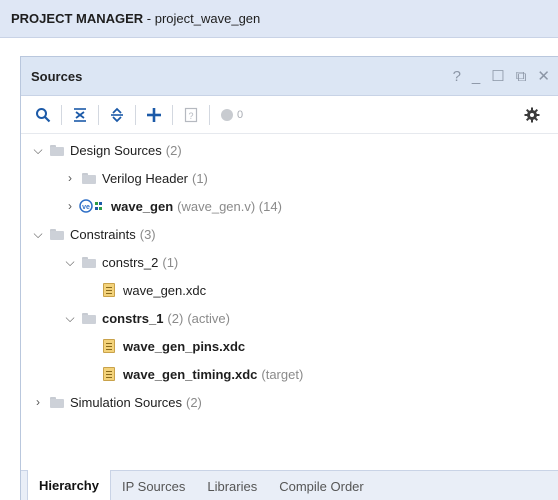  I want to click on search-icon, so click(43, 114).